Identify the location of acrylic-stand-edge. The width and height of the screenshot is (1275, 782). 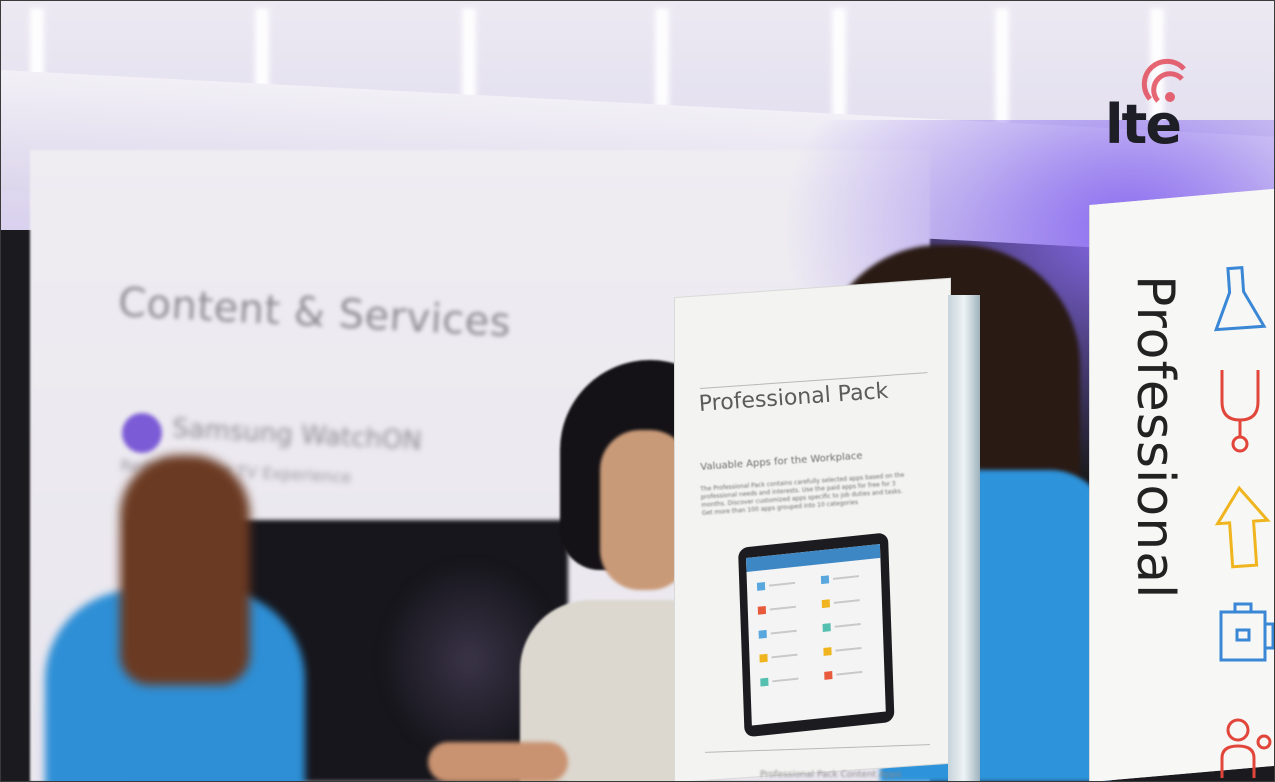
(964, 538).